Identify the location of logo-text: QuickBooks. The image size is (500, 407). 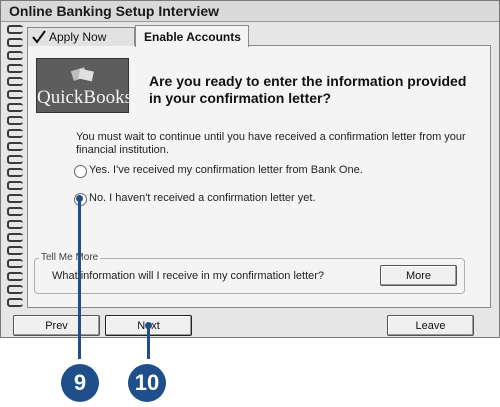
(84, 97).